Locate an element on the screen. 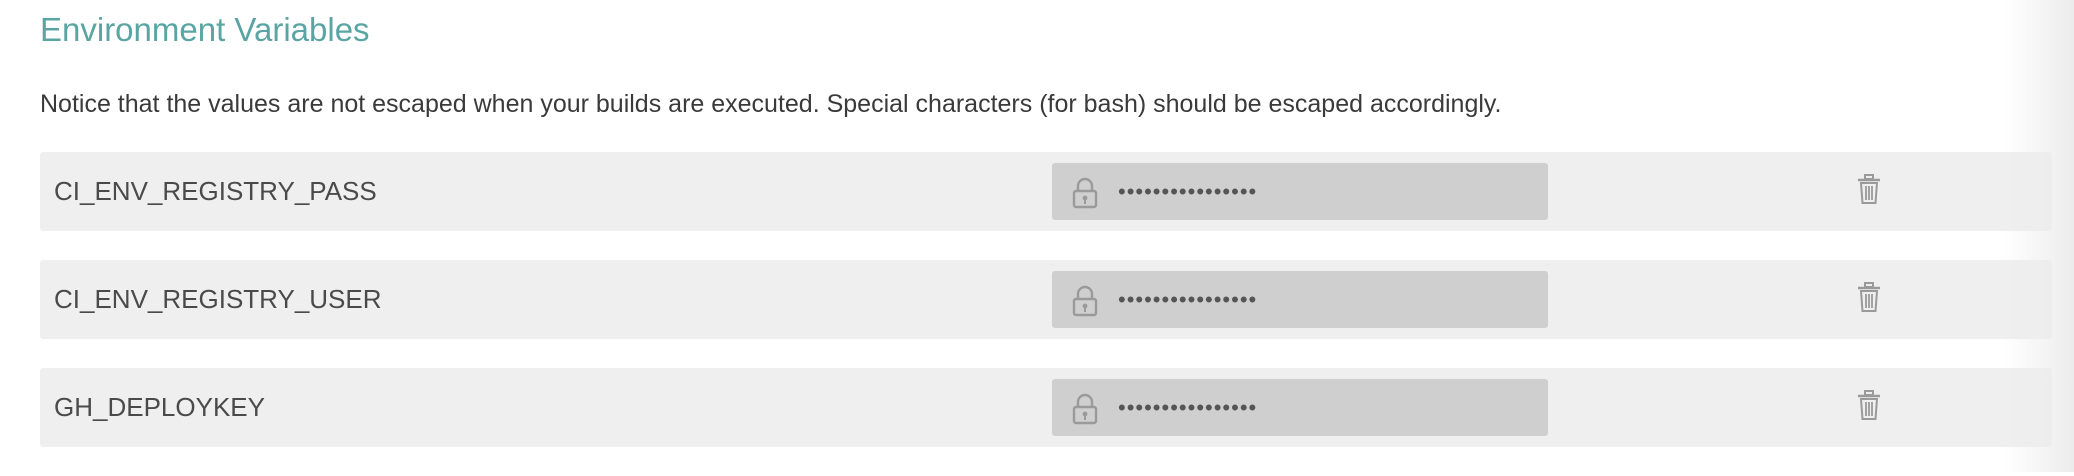 This screenshot has height=476, width=2074. env-variable-name: CI_ENV_REGISTRY_PASS is located at coordinates (215, 191).